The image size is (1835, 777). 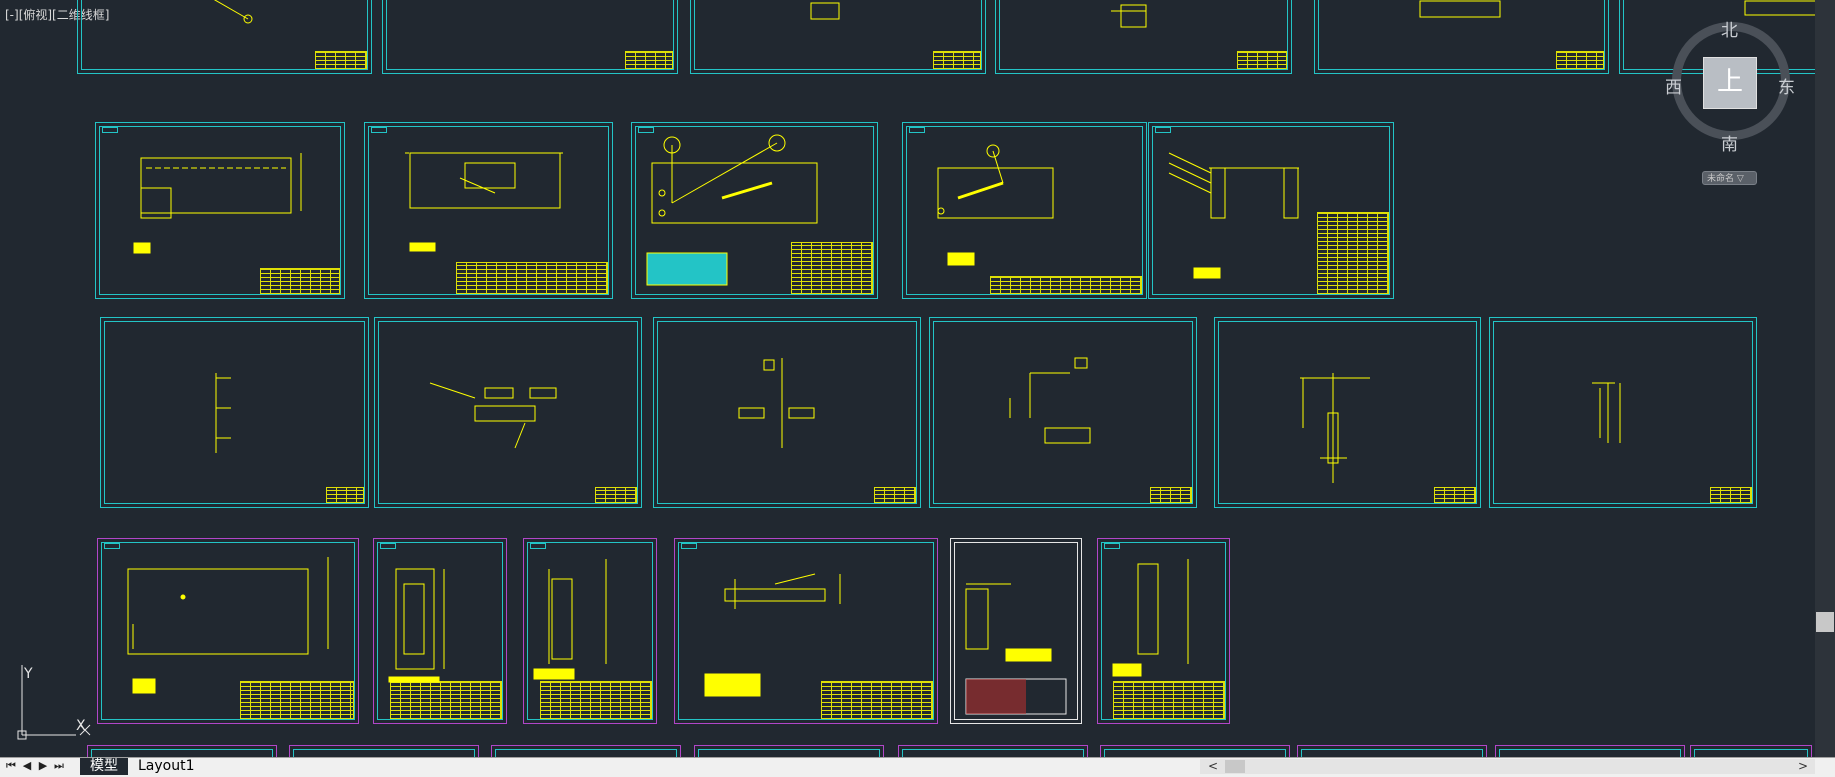 What do you see at coordinates (27, 766) in the screenshot?
I see `prev-tab-icon: ◀` at bounding box center [27, 766].